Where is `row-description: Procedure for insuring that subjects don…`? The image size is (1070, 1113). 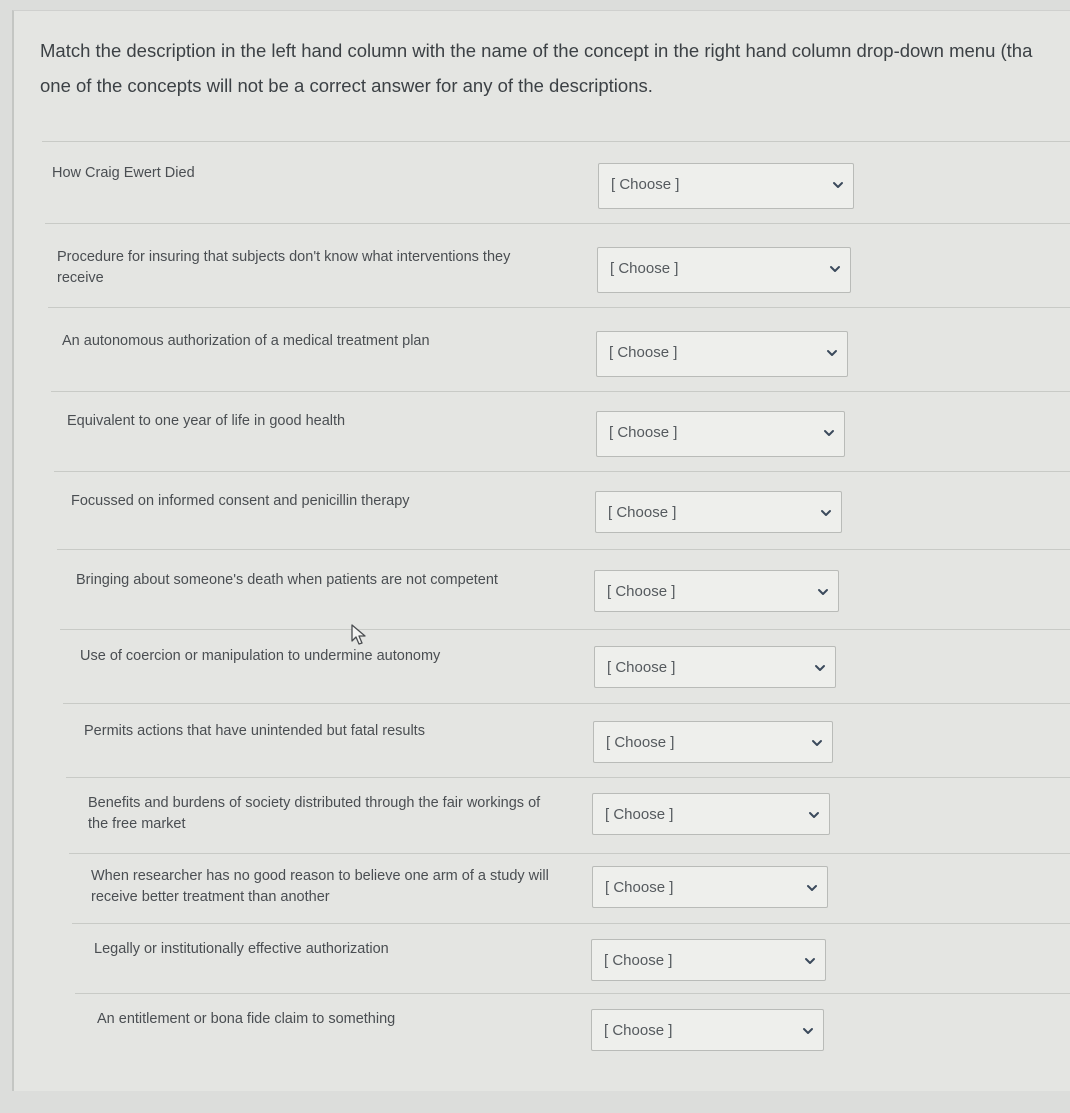
row-description: Procedure for insuring that subjects don… is located at coordinates (283, 268).